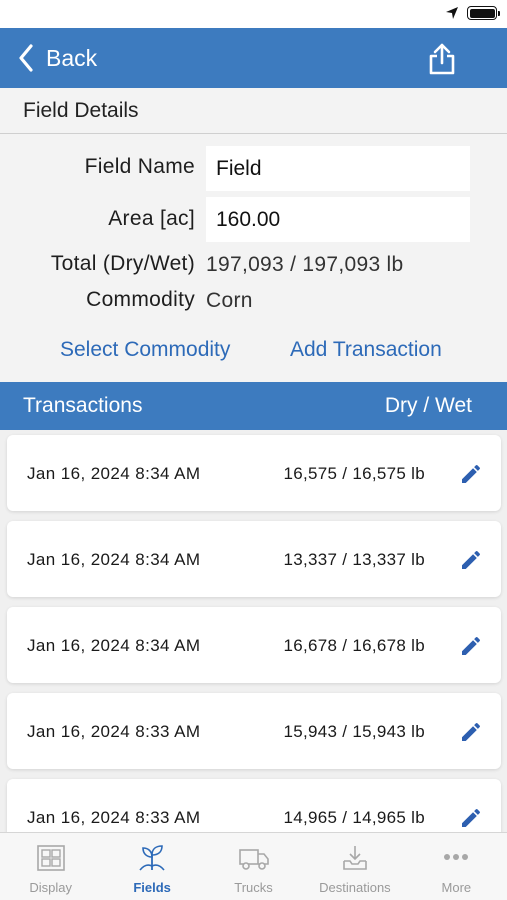 This screenshot has height=900, width=507. What do you see at coordinates (50, 858) in the screenshot?
I see `display-grid-icon` at bounding box center [50, 858].